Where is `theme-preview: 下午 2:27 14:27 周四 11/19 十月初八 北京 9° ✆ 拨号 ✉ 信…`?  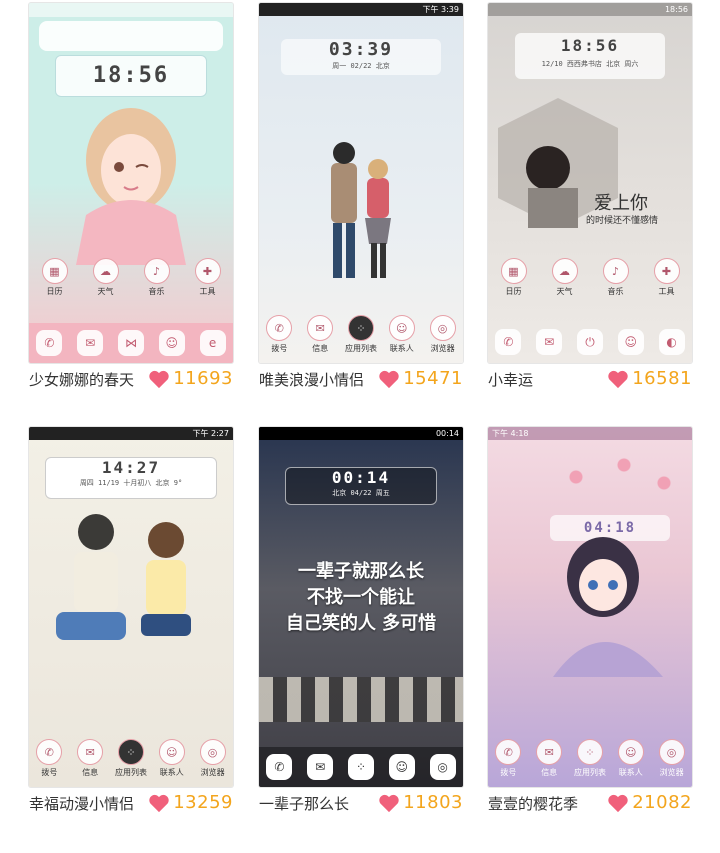
theme-preview: 下午 2:27 14:27 周四 11/19 十月初八 北京 9° ✆ 拨号 ✉ 信… is located at coordinates (131, 607).